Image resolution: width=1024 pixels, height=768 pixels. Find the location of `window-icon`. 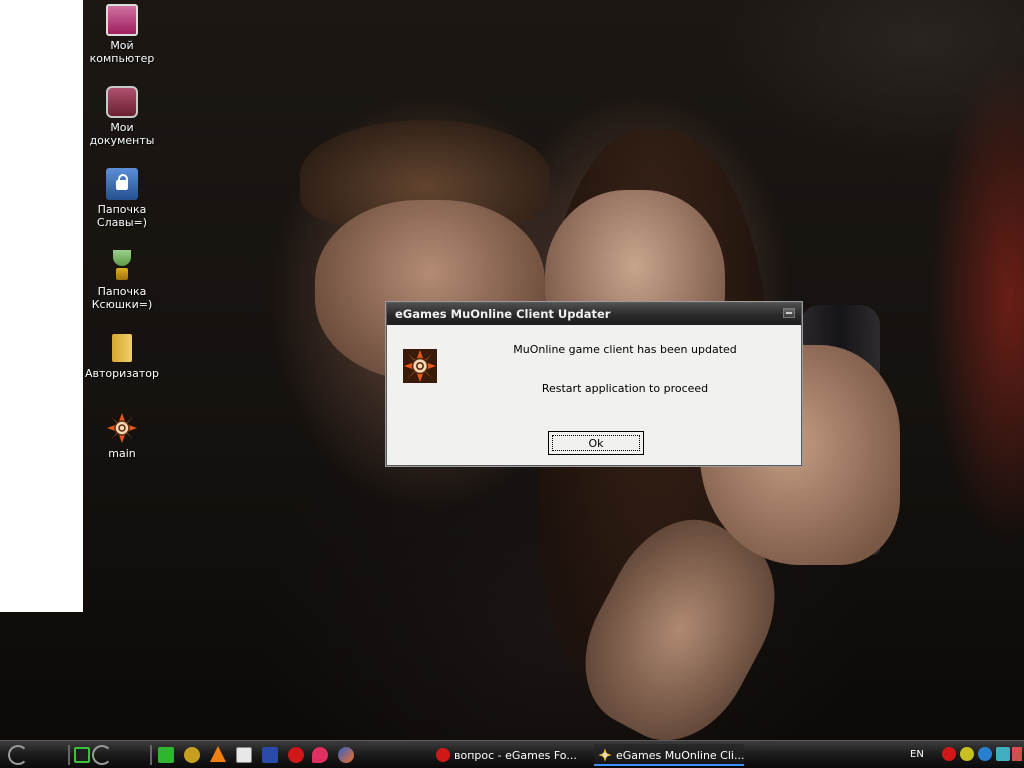

window-icon is located at coordinates (244, 755).